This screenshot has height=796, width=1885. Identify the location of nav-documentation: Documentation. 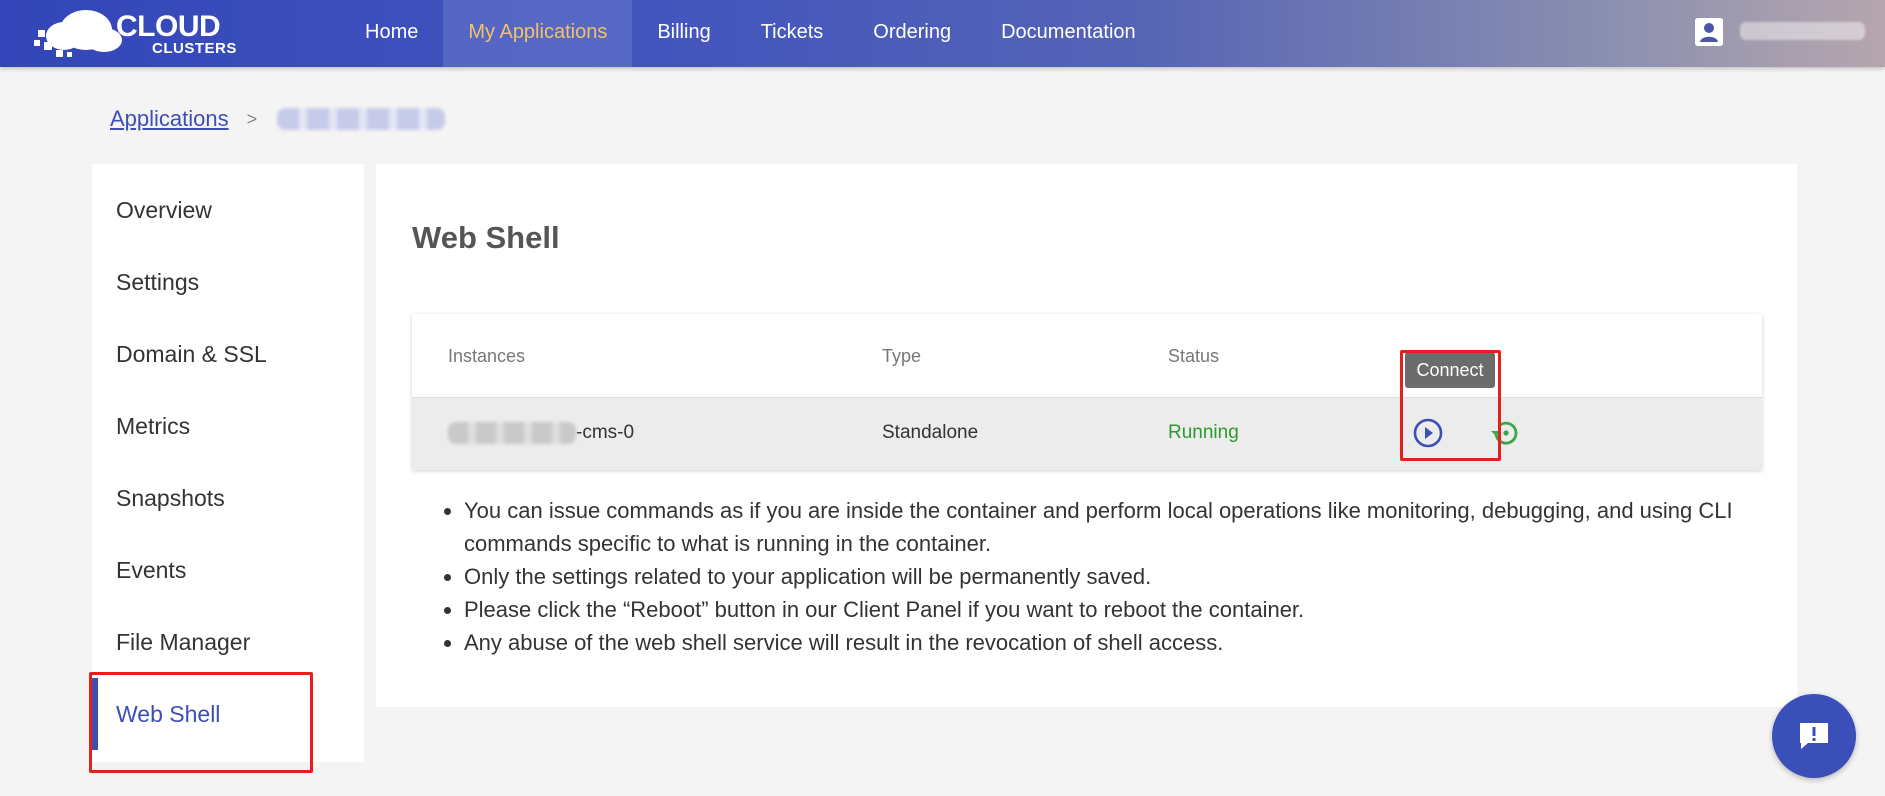
(1068, 33).